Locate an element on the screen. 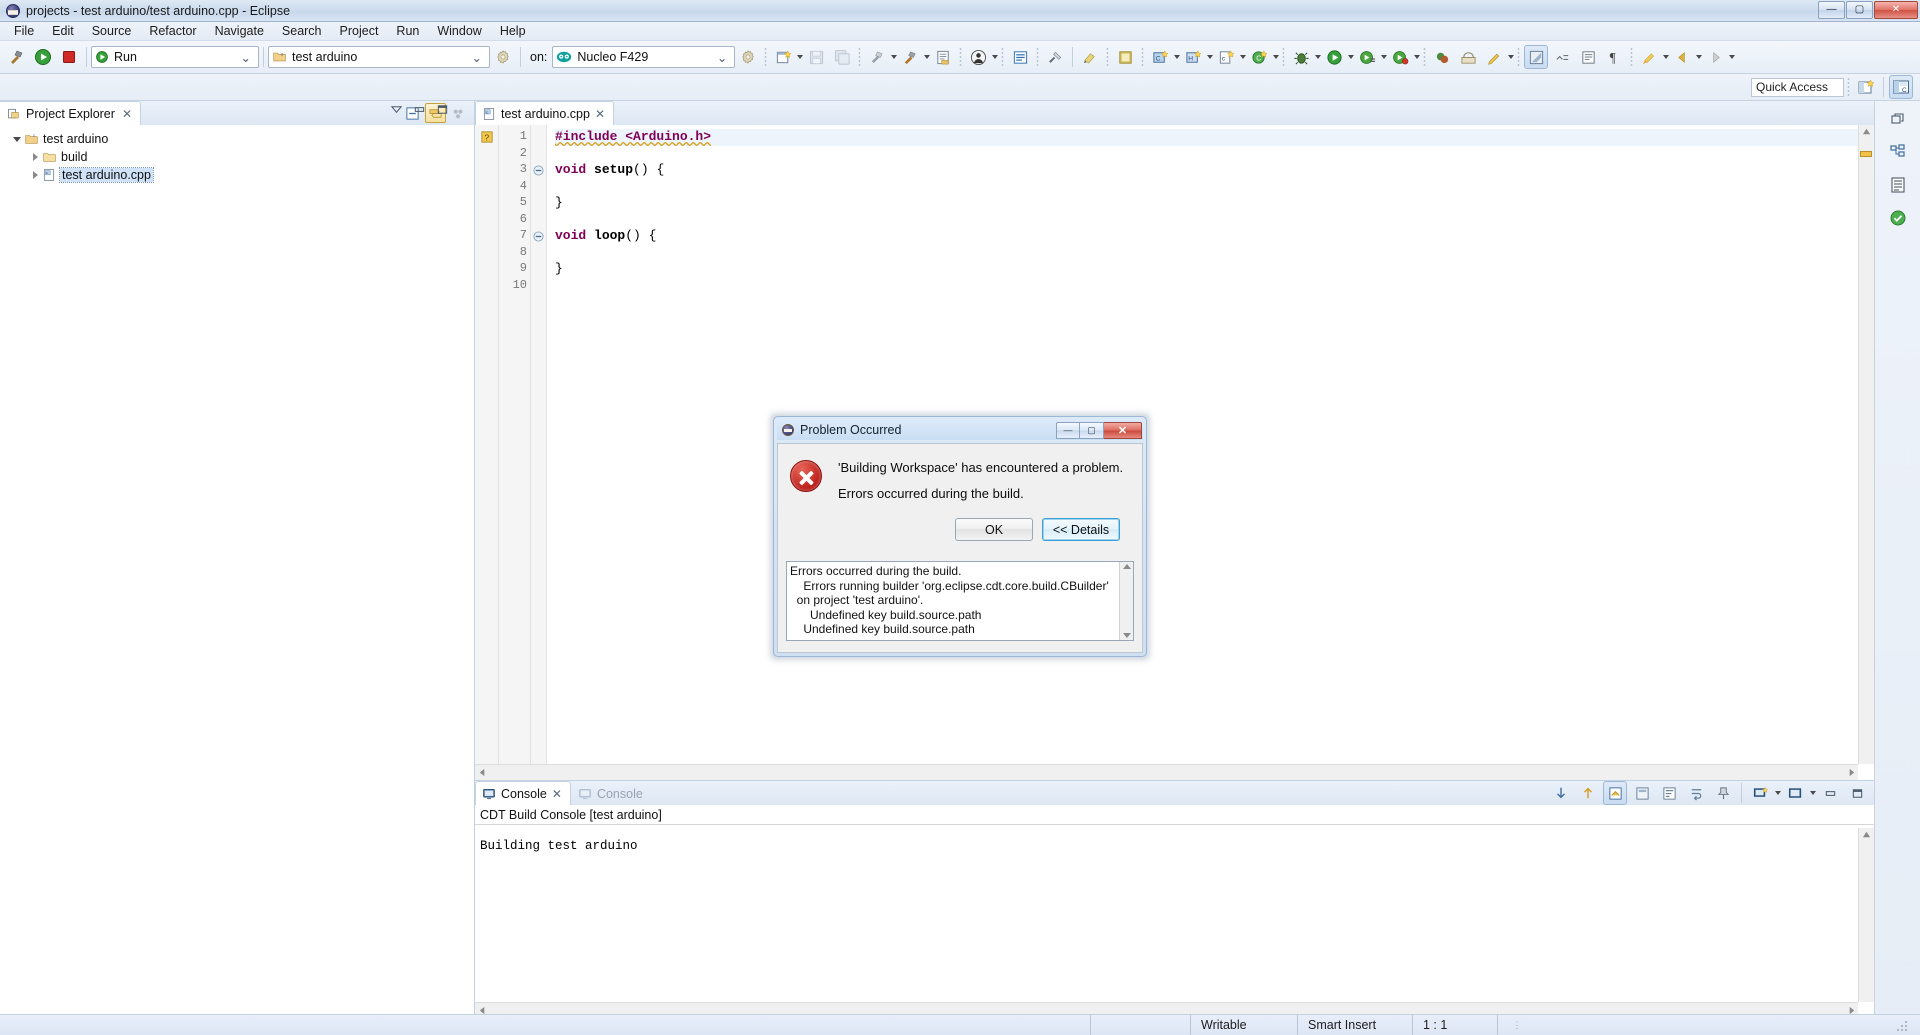 This screenshot has height=1035, width=1920. maximize-icon is located at coordinates (1857, 793).